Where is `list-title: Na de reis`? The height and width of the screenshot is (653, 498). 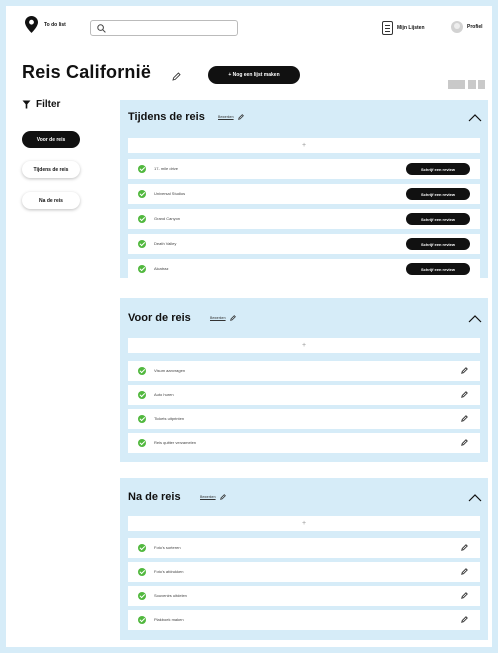
list-title: Na de reis is located at coordinates (154, 497).